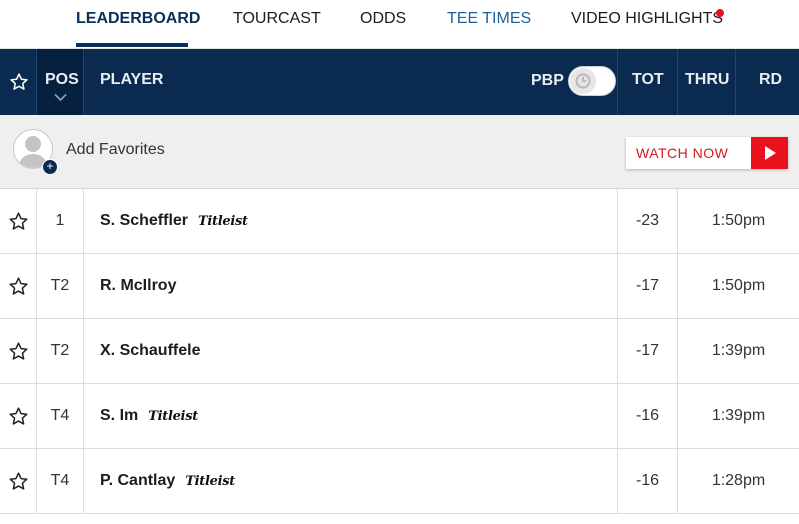 The image size is (799, 524). I want to click on table-row: 1 S. Scheffler Titleist -23 1:50pm, so click(399, 221).